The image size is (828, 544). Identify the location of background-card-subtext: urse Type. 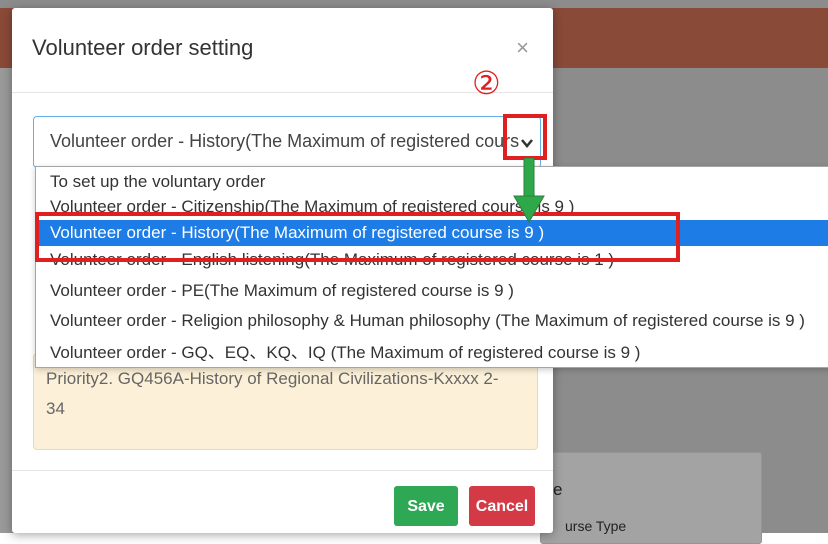
(596, 526).